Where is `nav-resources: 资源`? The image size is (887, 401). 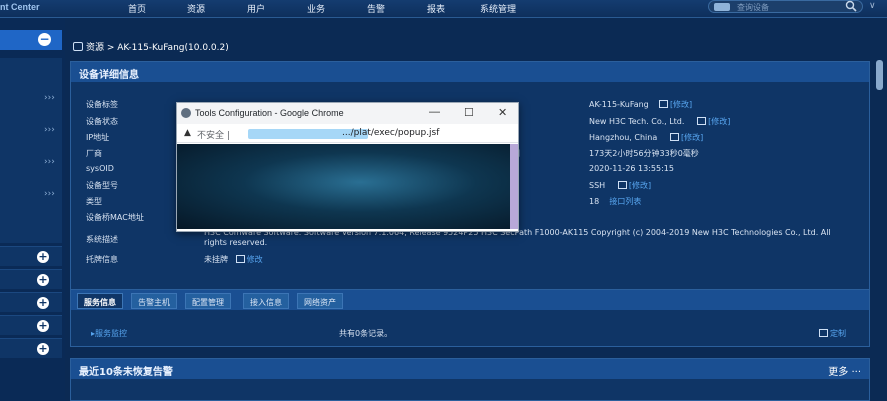 nav-resources: 资源 is located at coordinates (196, 8).